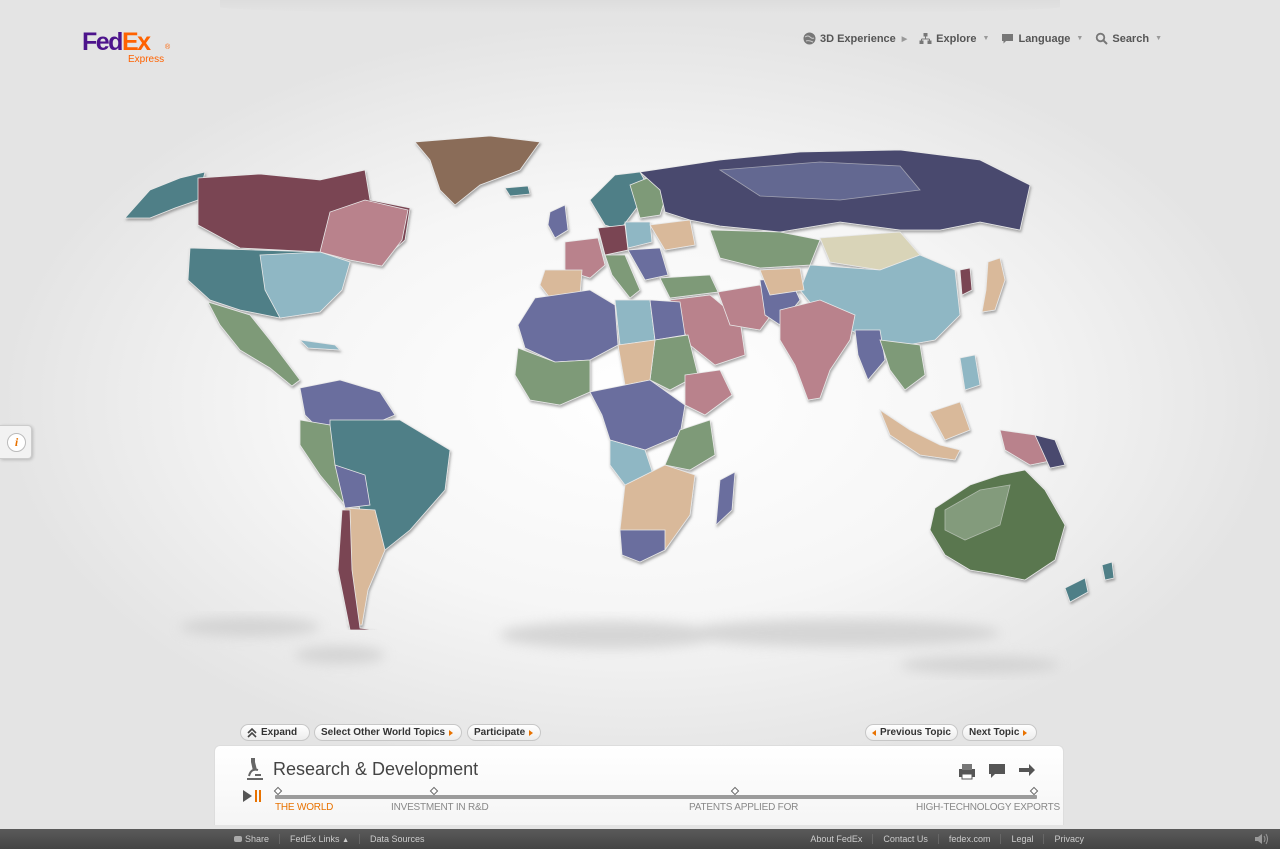  I want to click on logo-ex: Ex, so click(136, 42).